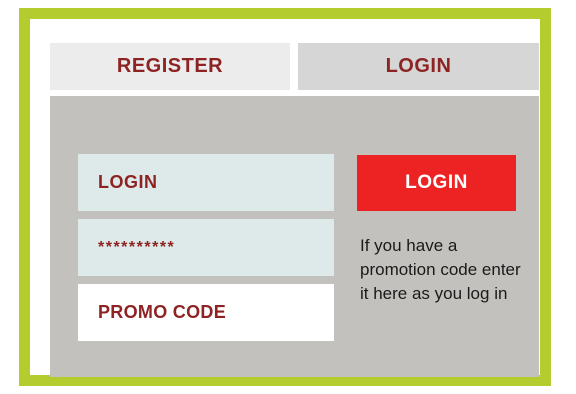 The width and height of the screenshot is (576, 394). I want to click on password-field: **********, so click(206, 247).